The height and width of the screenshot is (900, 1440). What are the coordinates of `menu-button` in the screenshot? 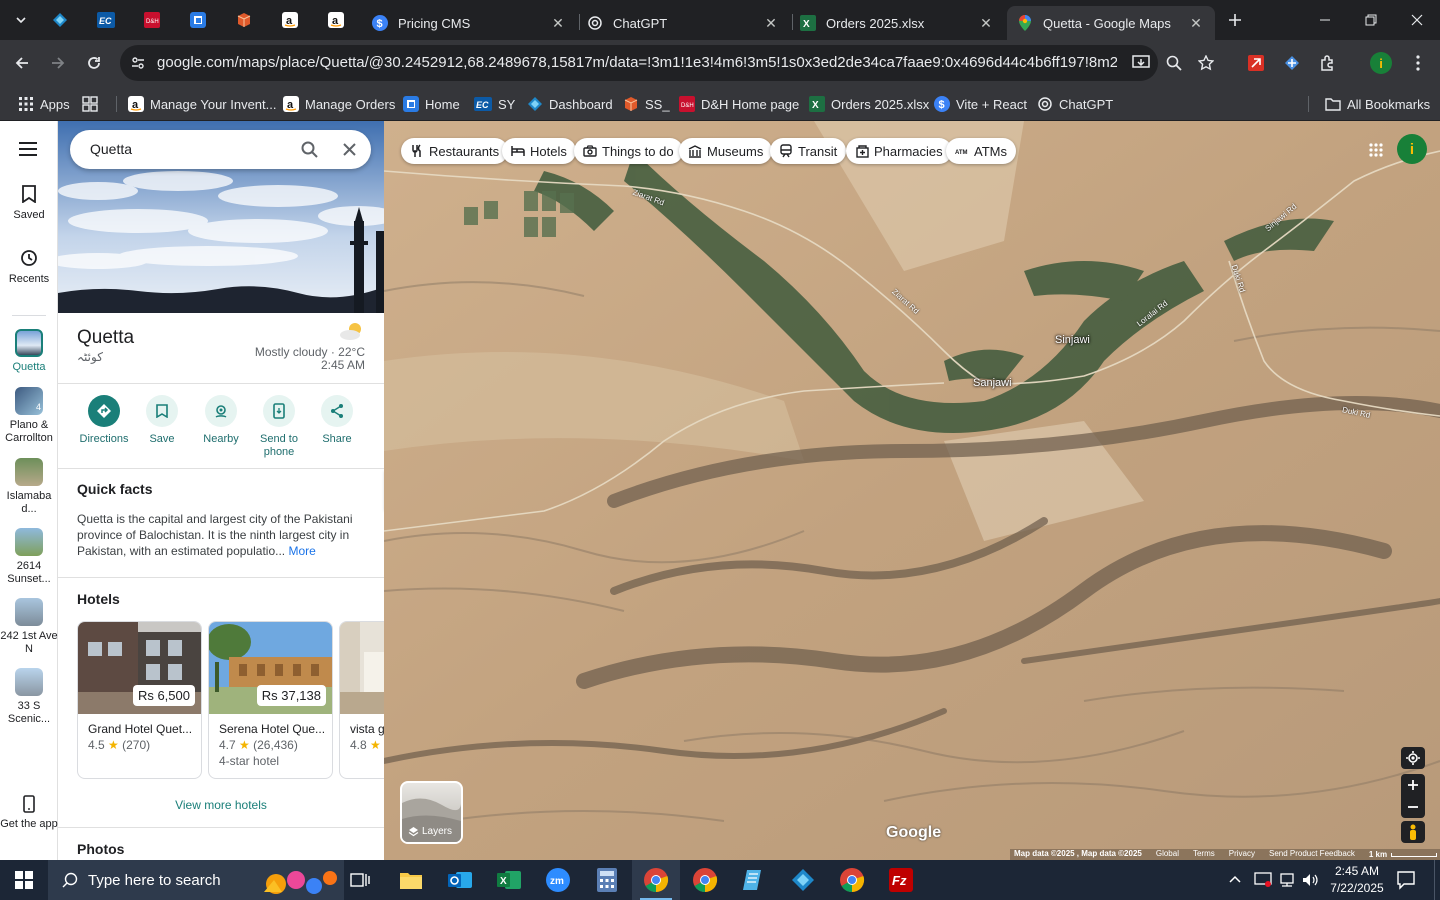 It's located at (28, 149).